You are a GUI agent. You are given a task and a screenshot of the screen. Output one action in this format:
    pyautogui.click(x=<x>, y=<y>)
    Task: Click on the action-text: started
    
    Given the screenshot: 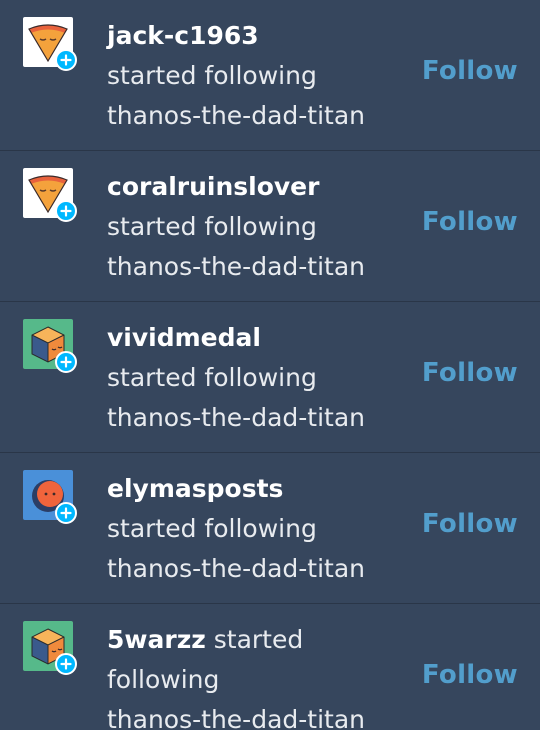 What is the action you would take?
    pyautogui.click(x=258, y=639)
    